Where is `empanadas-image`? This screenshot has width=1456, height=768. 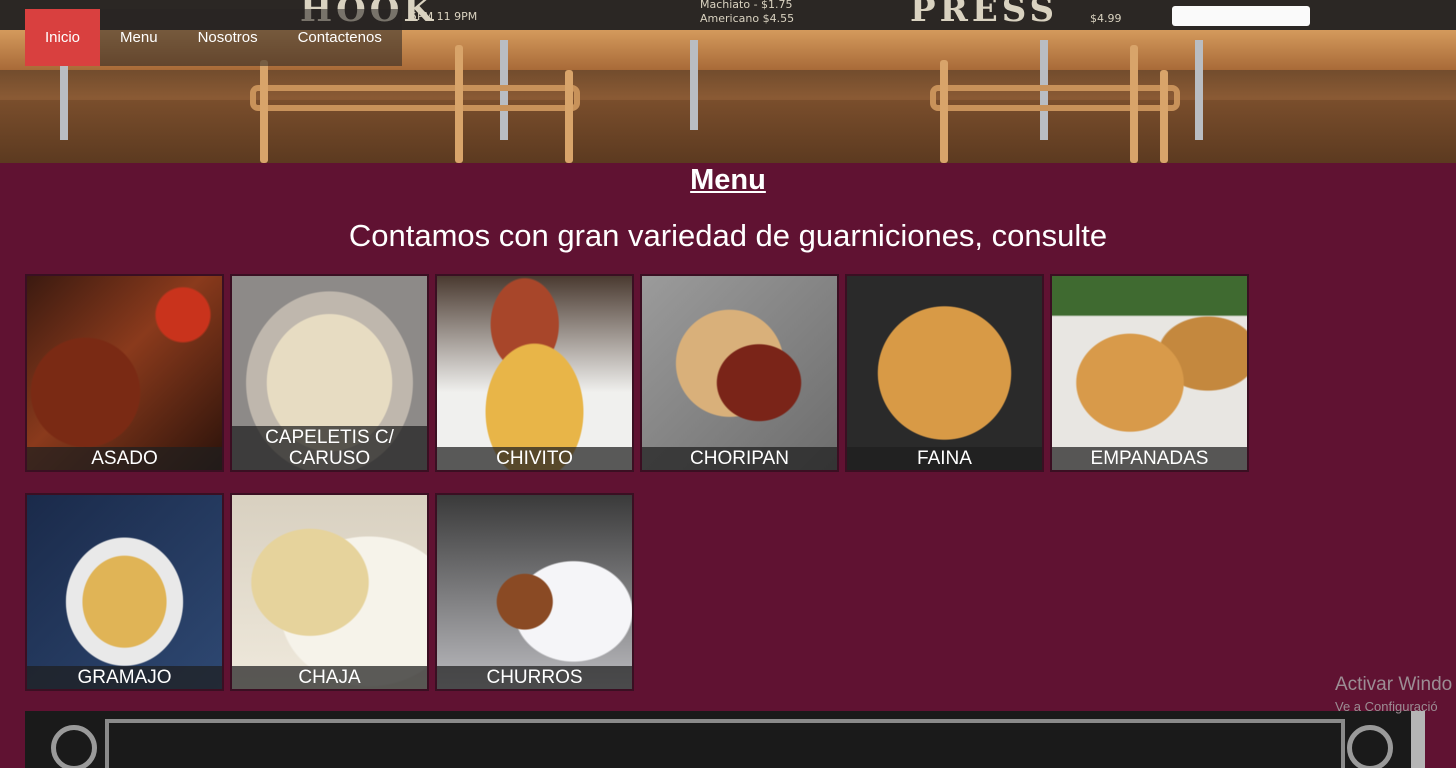
empanadas-image is located at coordinates (1149, 373).